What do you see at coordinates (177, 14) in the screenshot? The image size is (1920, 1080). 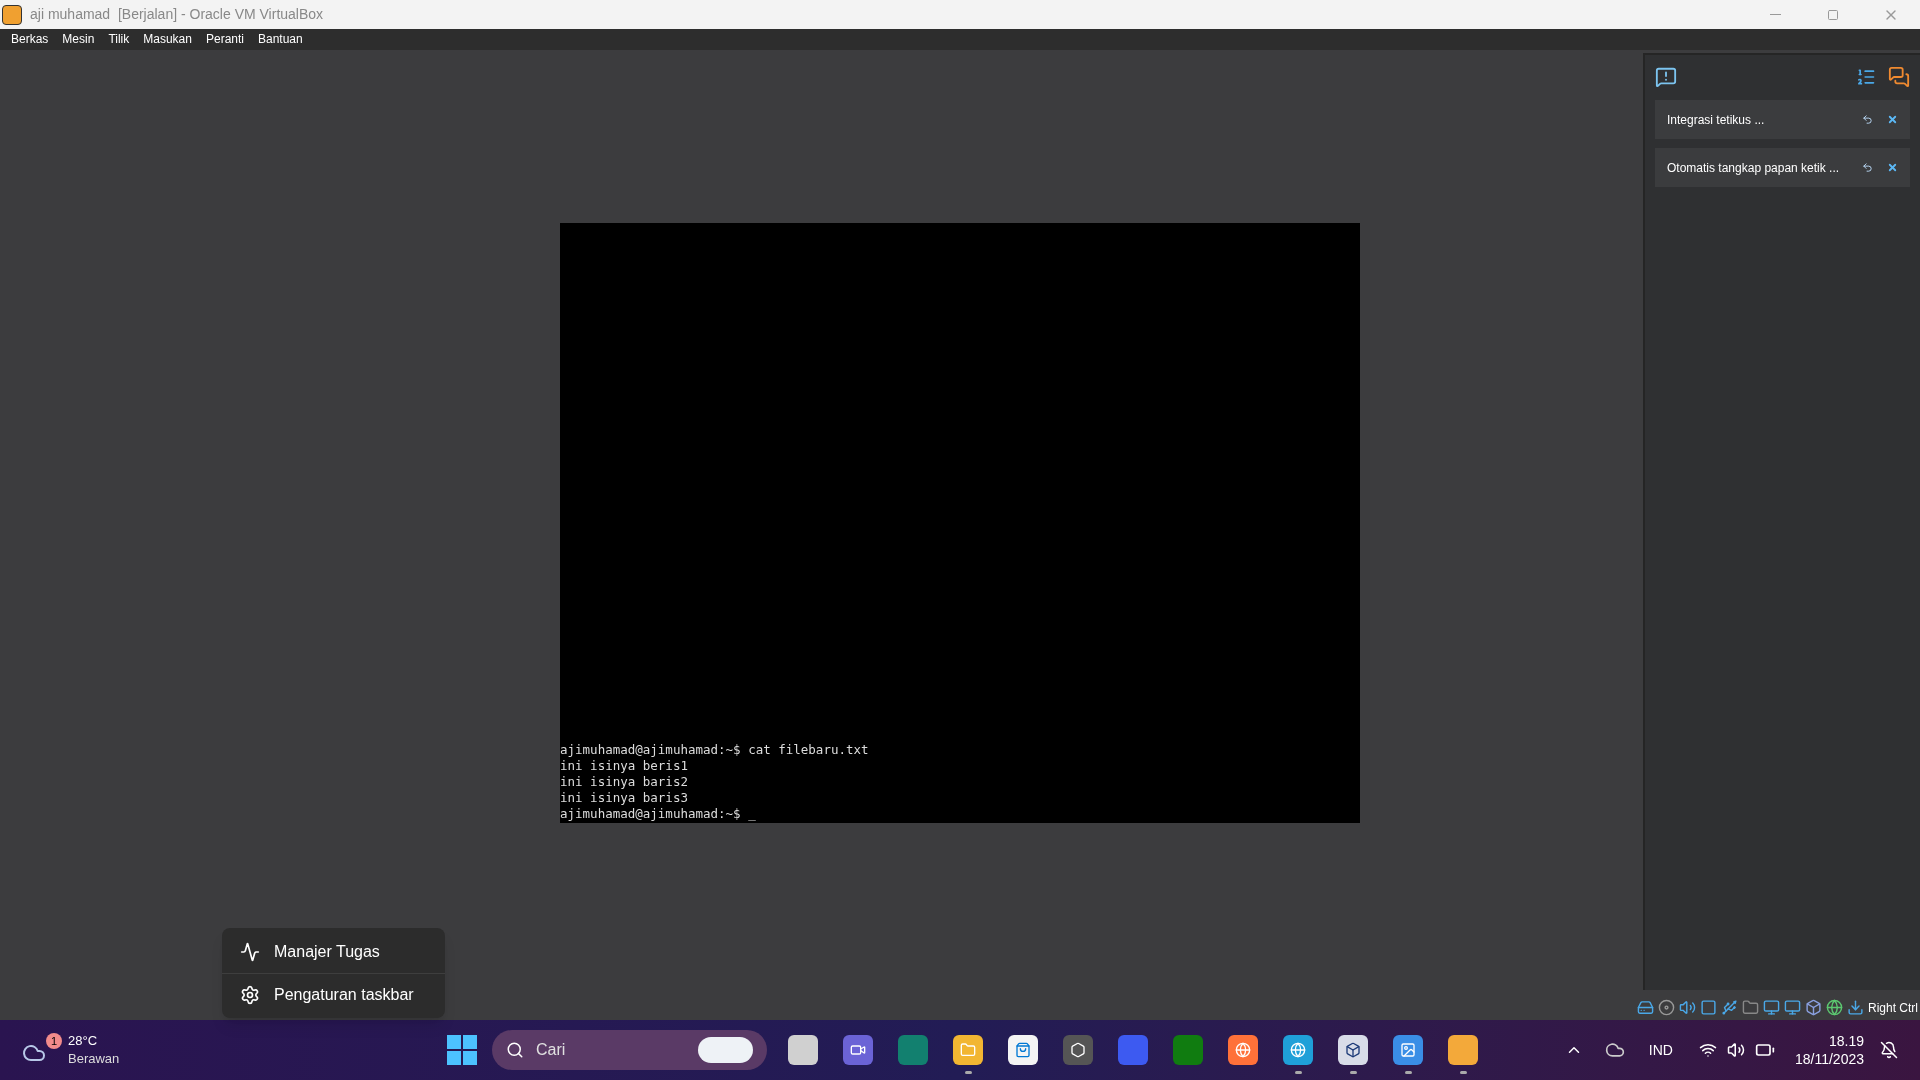 I see `window-title: aji muhamad [Berjalan] - Oracle VM VirtualBox` at bounding box center [177, 14].